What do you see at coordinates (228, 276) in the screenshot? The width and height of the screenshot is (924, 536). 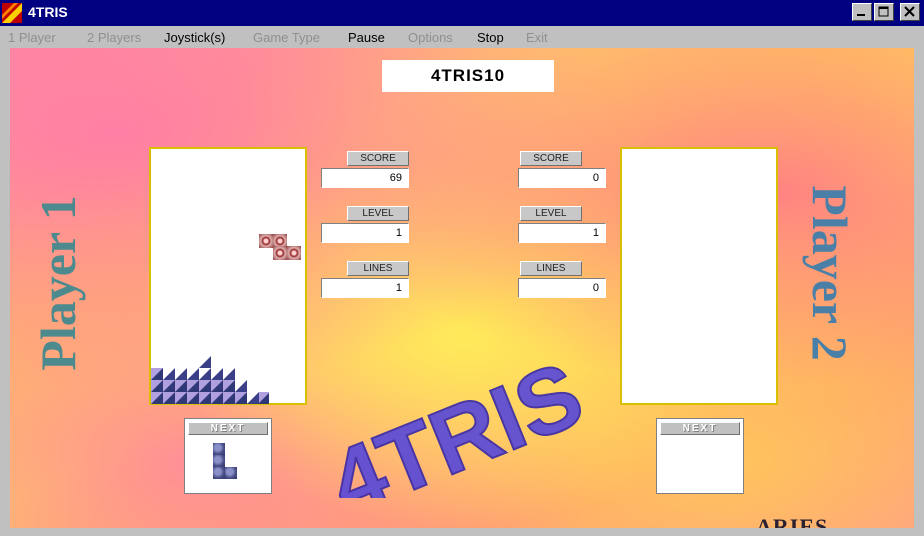 I see `player1-well` at bounding box center [228, 276].